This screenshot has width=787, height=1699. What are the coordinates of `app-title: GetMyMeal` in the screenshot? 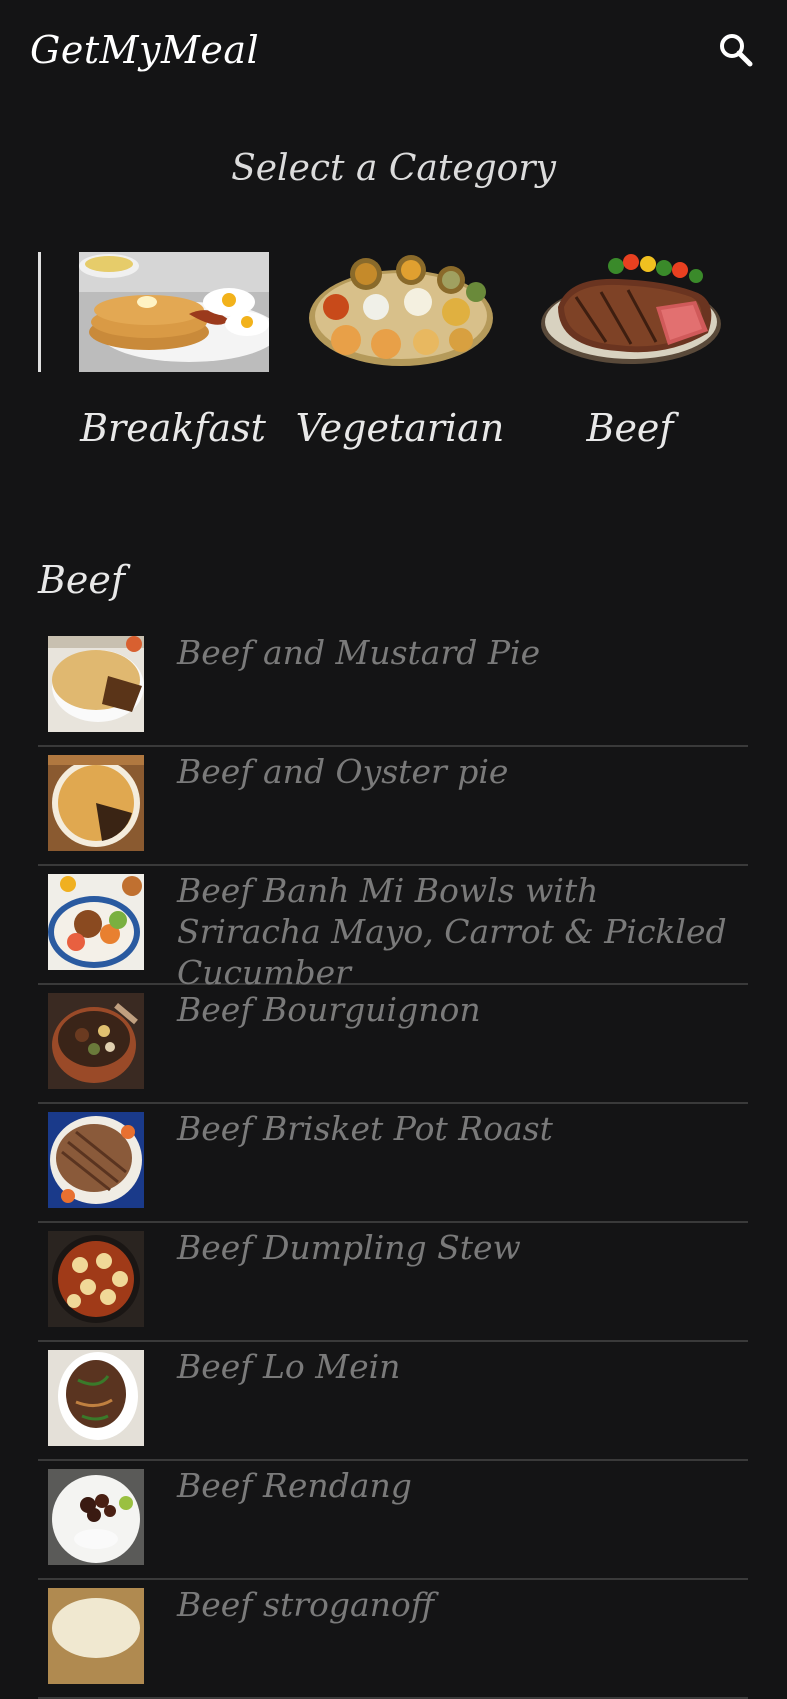 It's located at (145, 50).